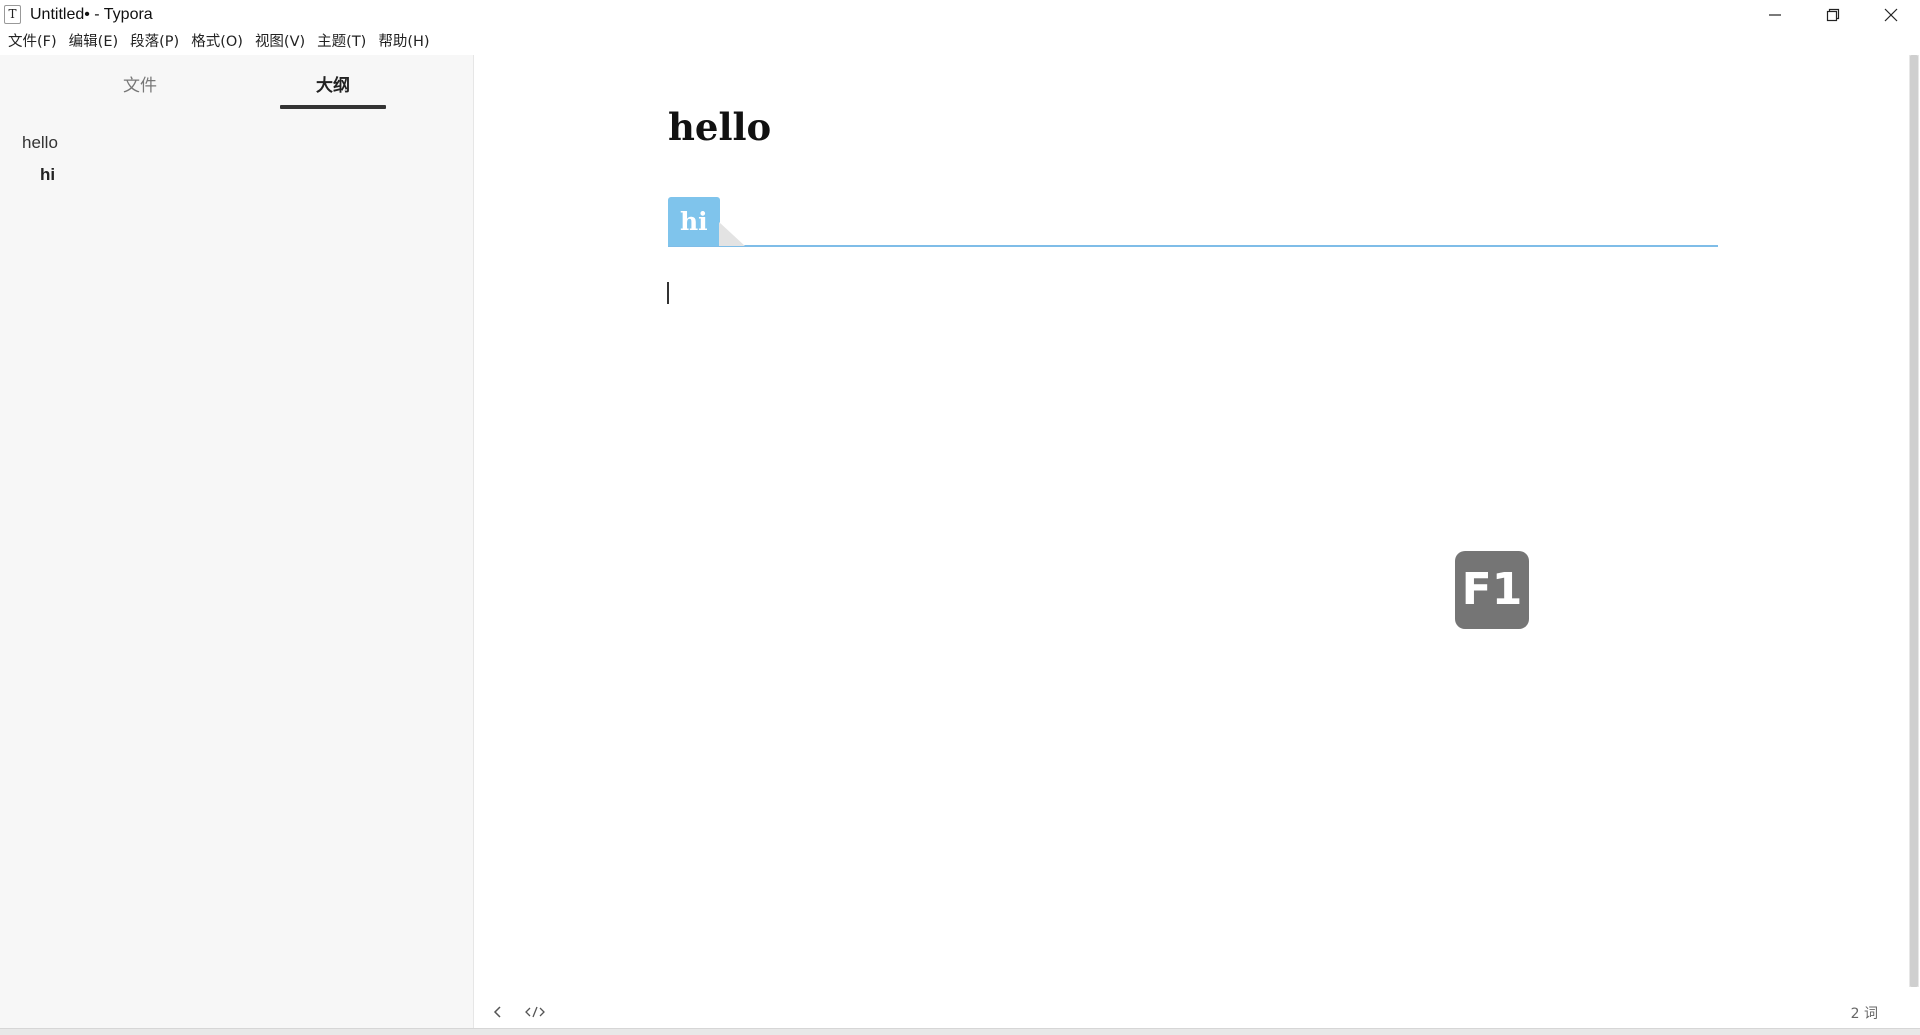  Describe the element at coordinates (333, 107) in the screenshot. I see `active-tab-indicator` at that location.